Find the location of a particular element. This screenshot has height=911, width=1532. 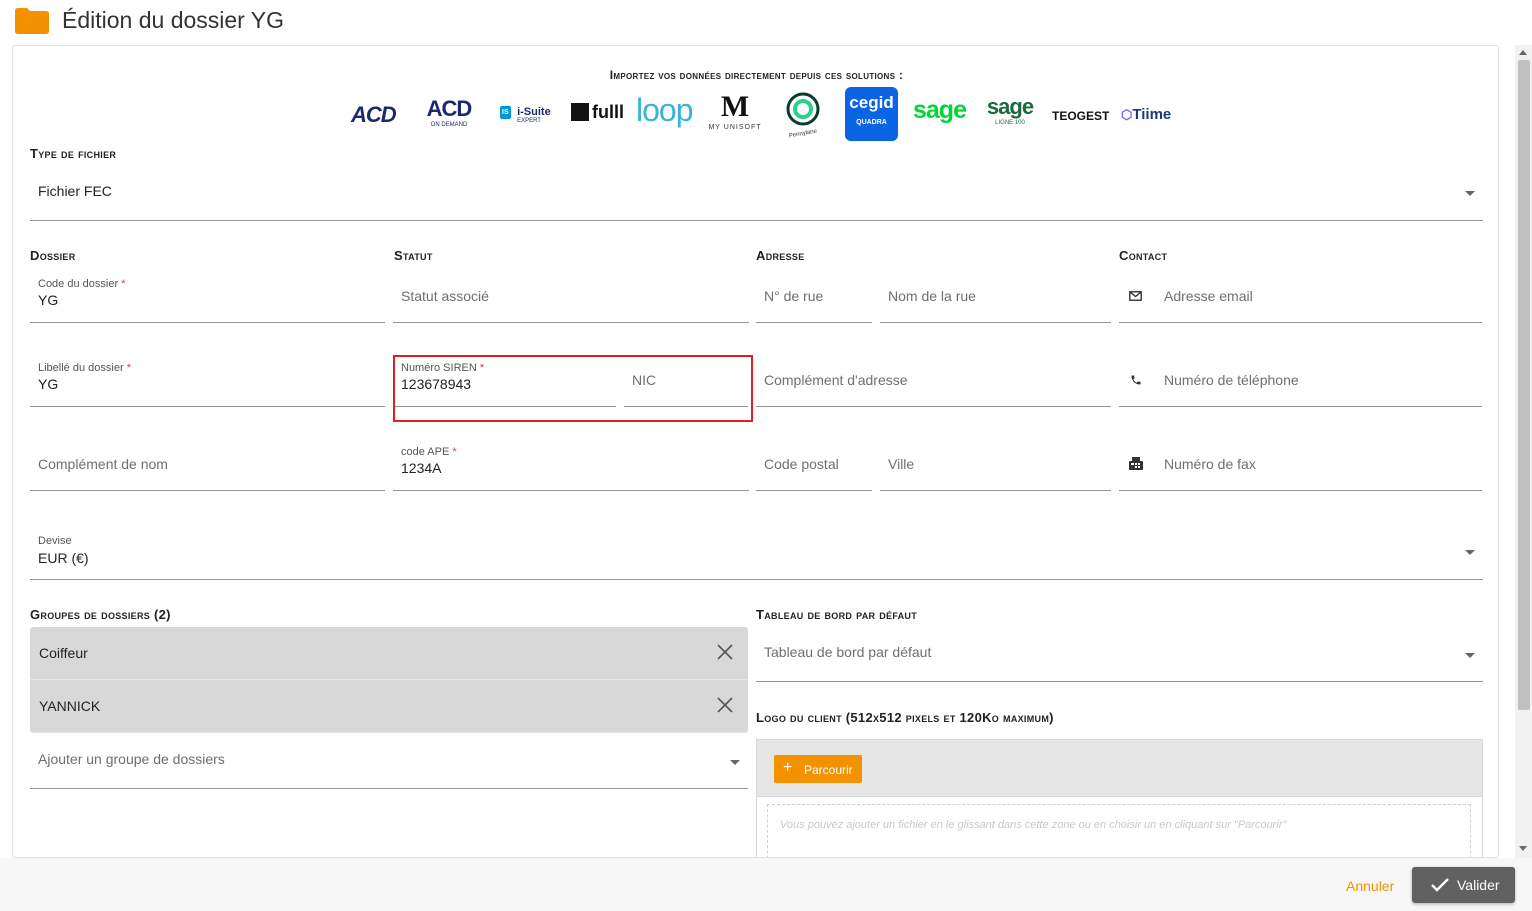

scroll-up-icon is located at coordinates (1523, 52).